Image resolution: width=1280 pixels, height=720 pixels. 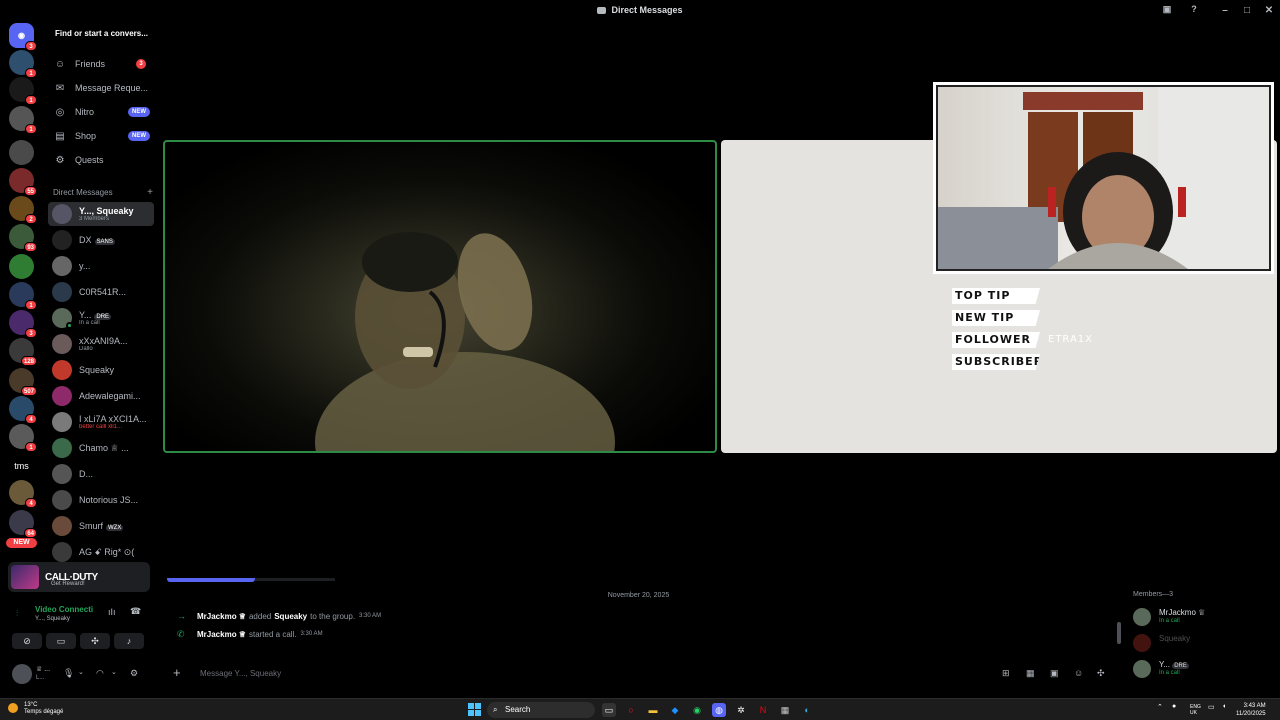 I want to click on message-input-placeholder: Message Y..., Squeaky, so click(x=240, y=673).